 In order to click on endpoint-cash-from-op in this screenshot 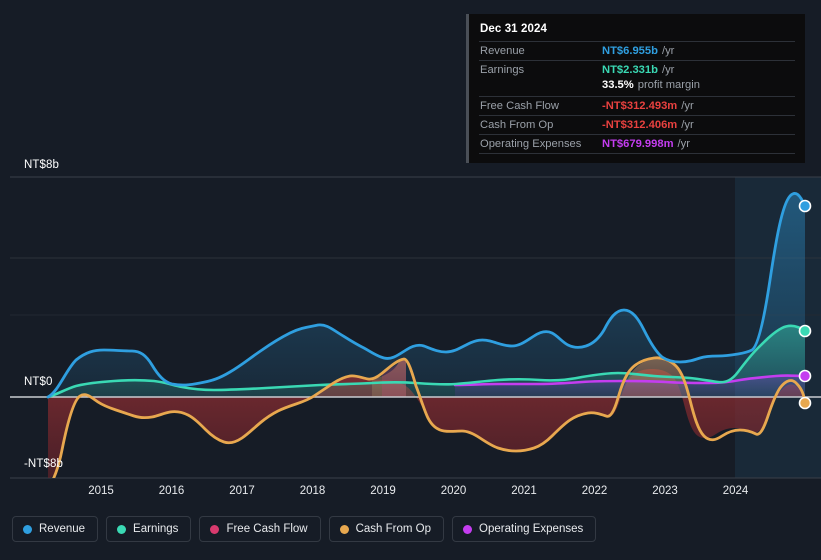, I will do `click(805, 403)`.